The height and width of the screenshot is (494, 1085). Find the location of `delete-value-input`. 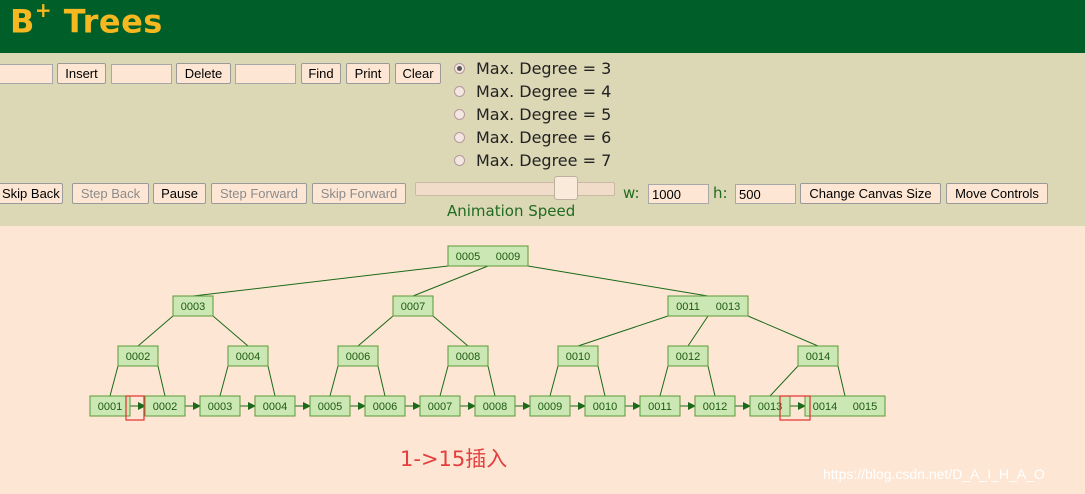

delete-value-input is located at coordinates (141, 74).